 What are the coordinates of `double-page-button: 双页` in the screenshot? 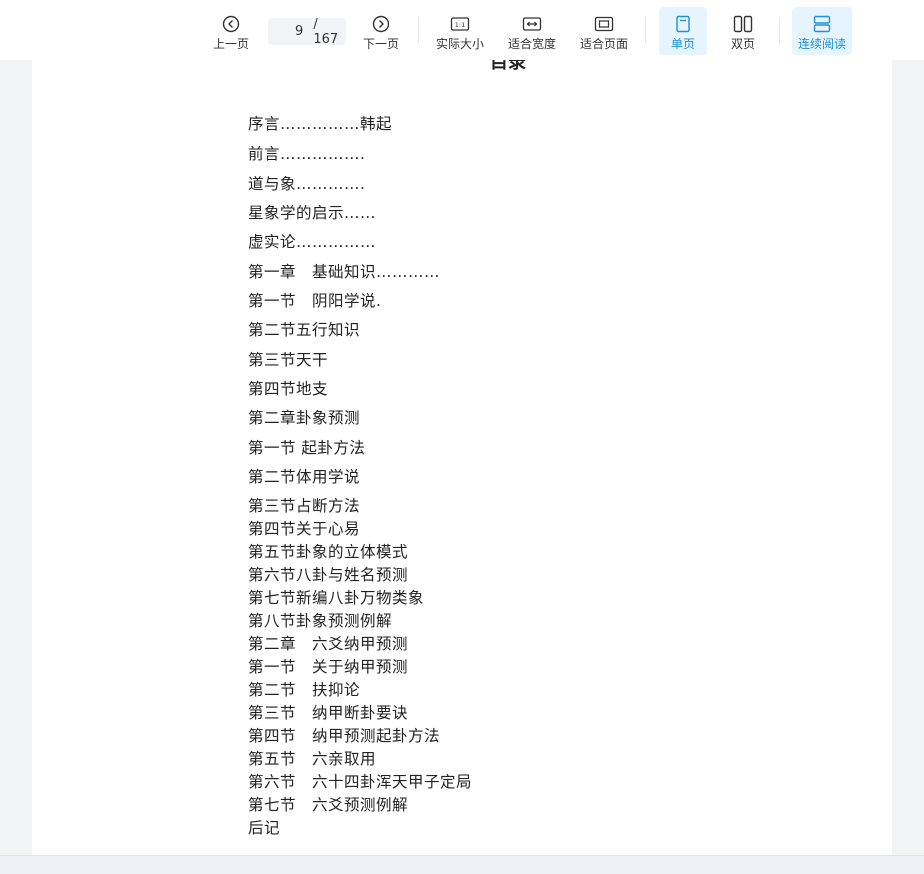 It's located at (743, 31).